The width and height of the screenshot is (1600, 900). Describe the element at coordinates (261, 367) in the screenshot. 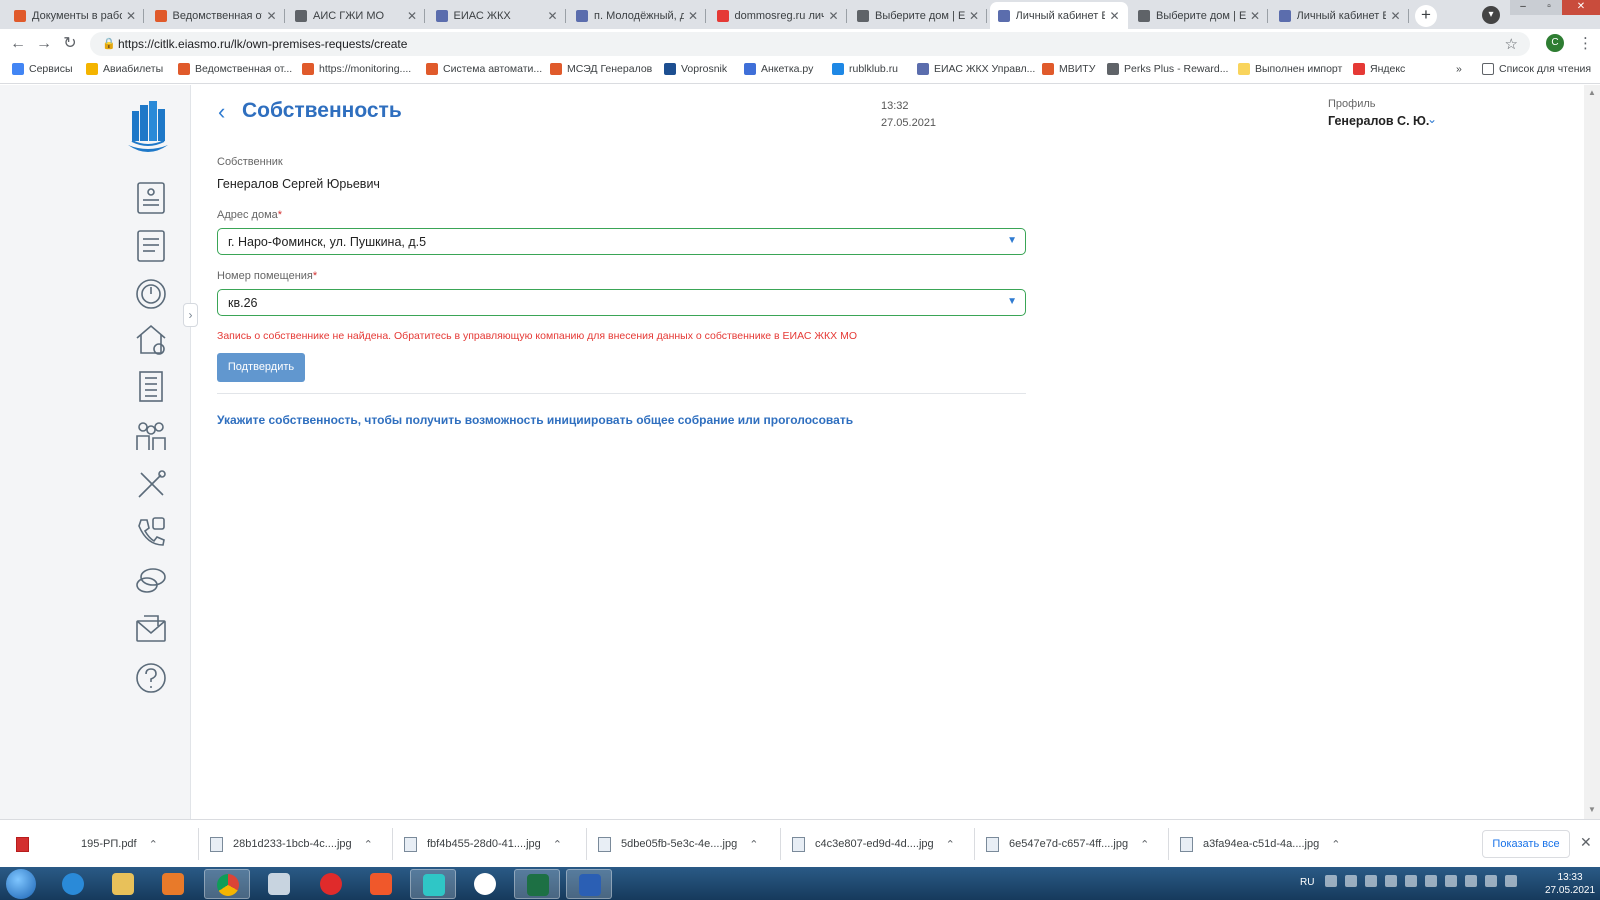

I see `confirm-button: Подтвердить` at that location.